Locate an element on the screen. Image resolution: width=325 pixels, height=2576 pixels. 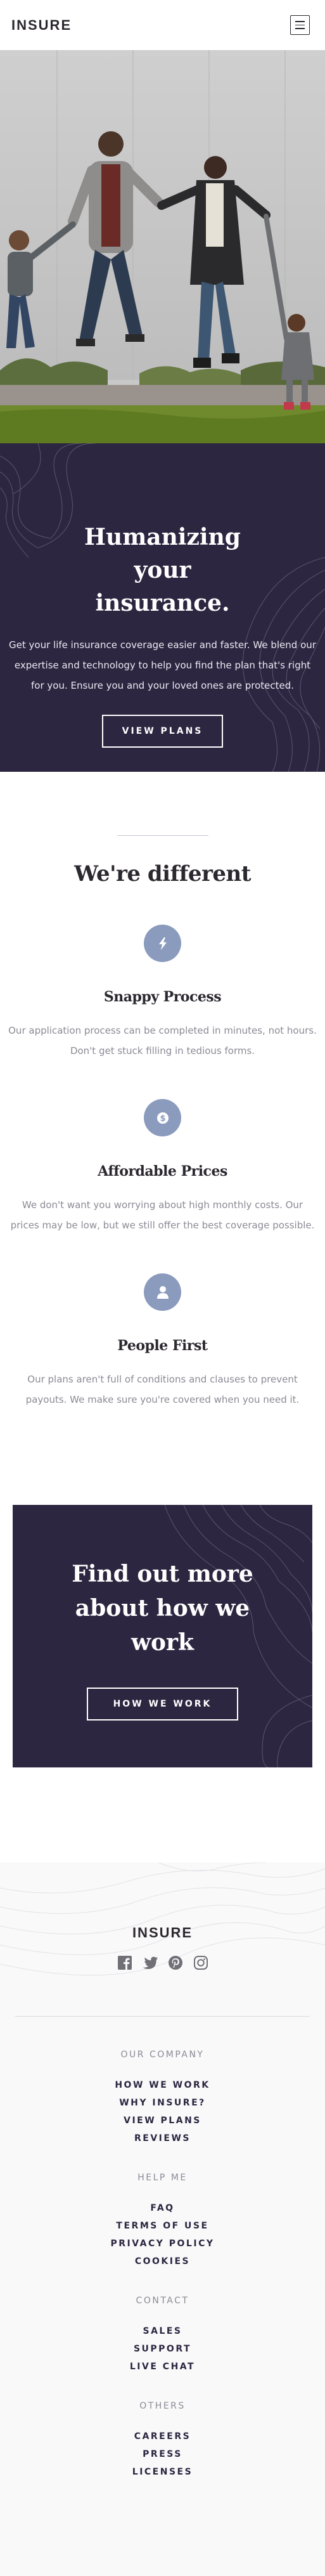
footer-link-press: PRESS is located at coordinates (162, 2454).